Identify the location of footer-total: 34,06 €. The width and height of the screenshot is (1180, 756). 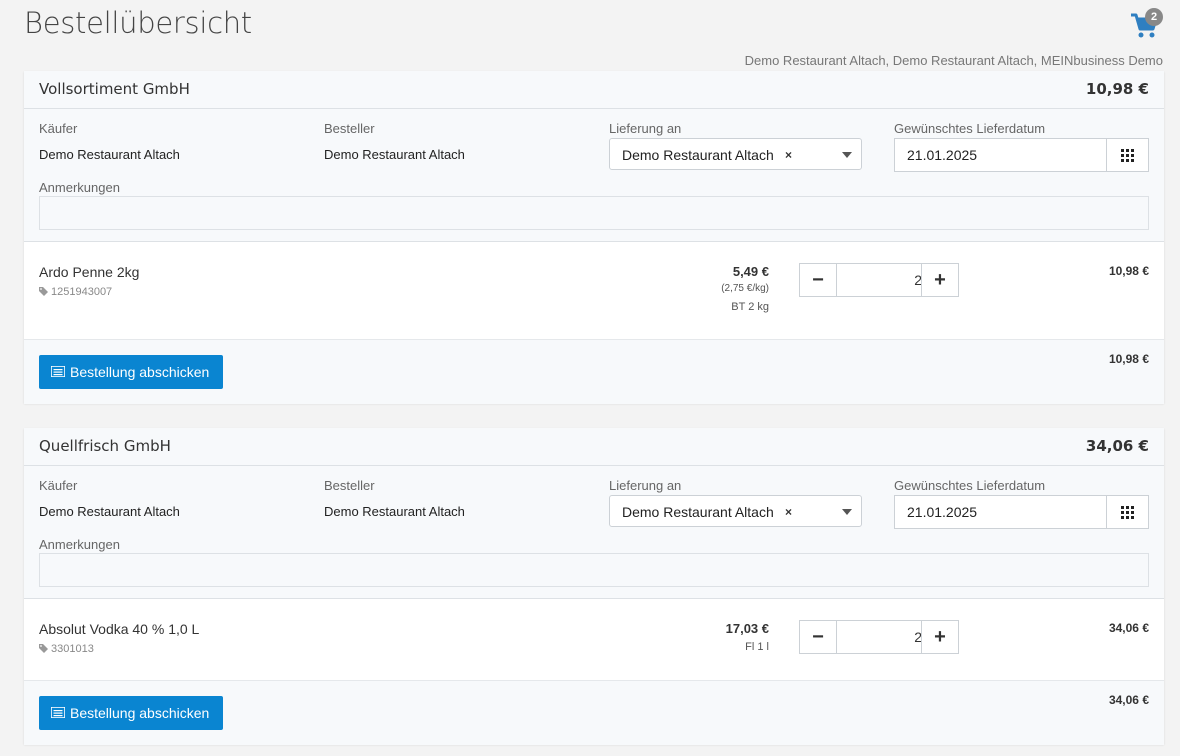
(1128, 700).